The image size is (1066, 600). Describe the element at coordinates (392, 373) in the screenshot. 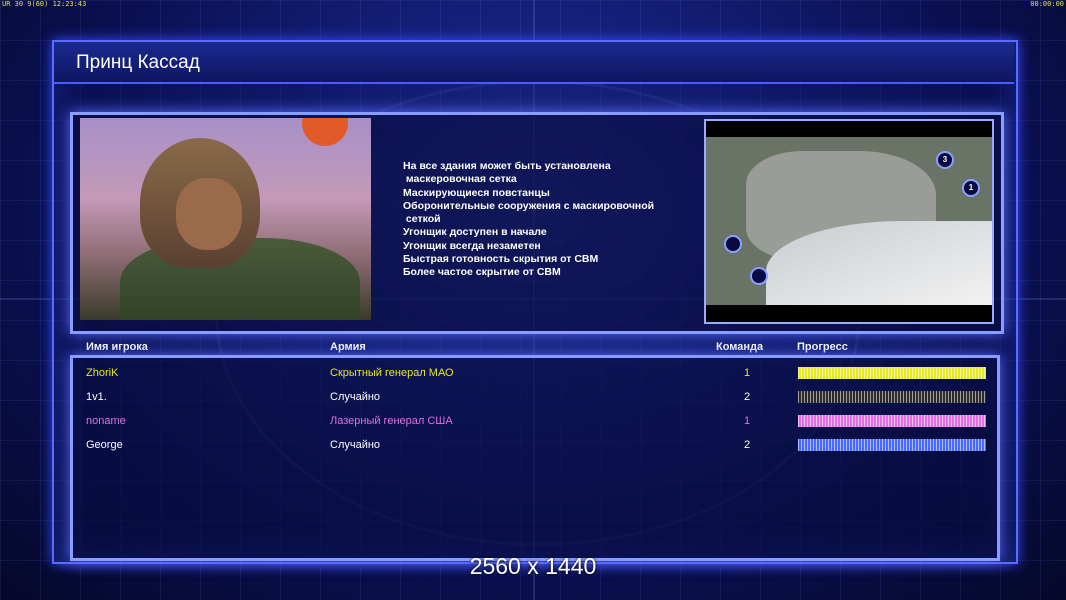

I see `player-army: Скрытный генерал МАО` at that location.